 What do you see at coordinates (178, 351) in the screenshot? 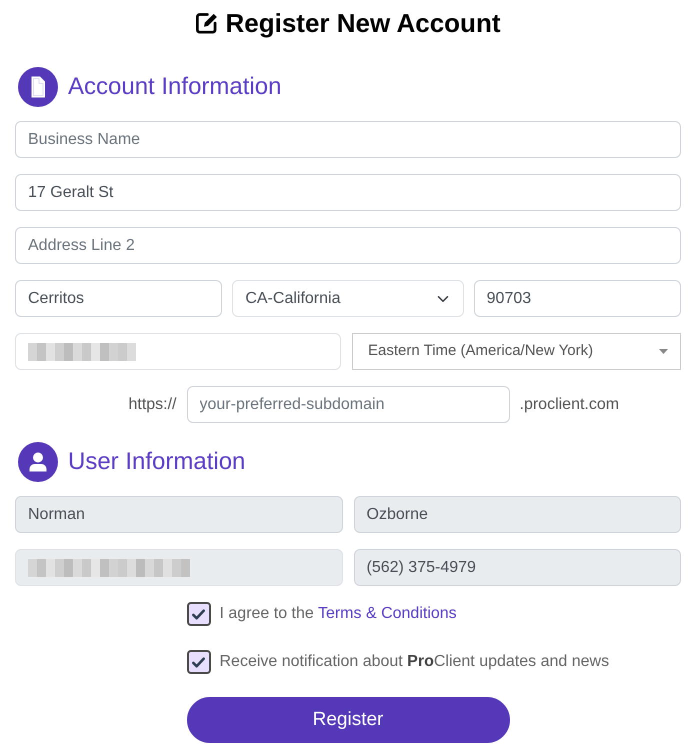
I see `input-field` at bounding box center [178, 351].